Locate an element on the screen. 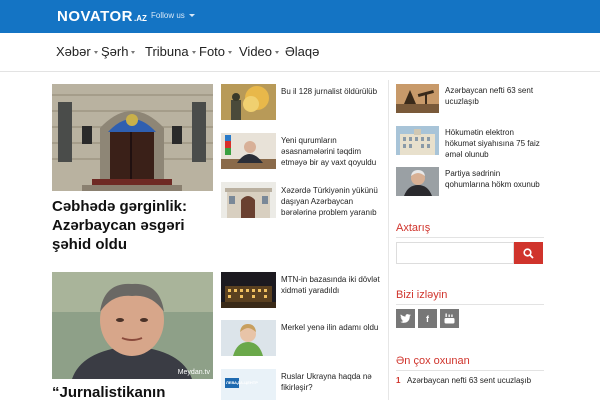 Image resolution: width=600 pixels, height=402 pixels. top-bar: NOVATOR .AZ Follow us is located at coordinates (300, 16).